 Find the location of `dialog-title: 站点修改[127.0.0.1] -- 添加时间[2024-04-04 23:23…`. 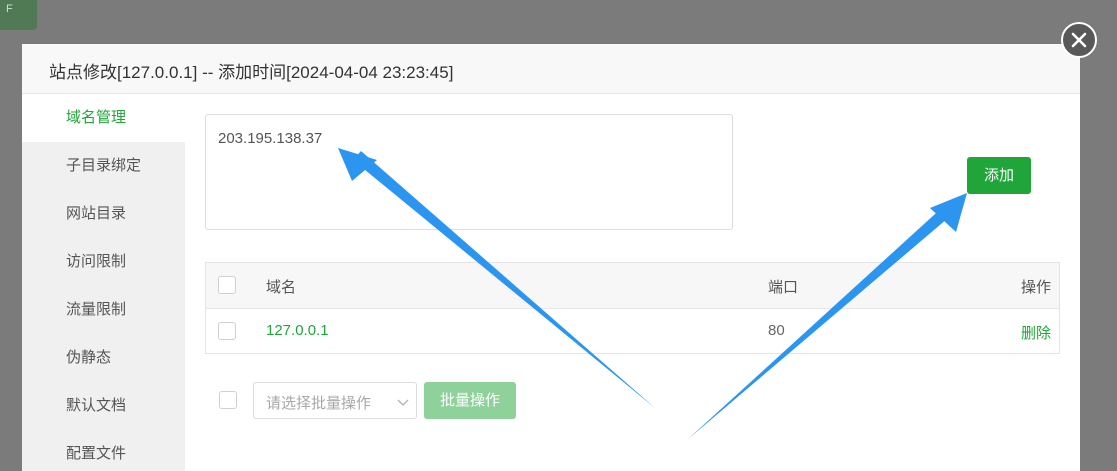

dialog-title: 站点修改[127.0.0.1] -- 添加时间[2024-04-04 23:23… is located at coordinates (251, 72).